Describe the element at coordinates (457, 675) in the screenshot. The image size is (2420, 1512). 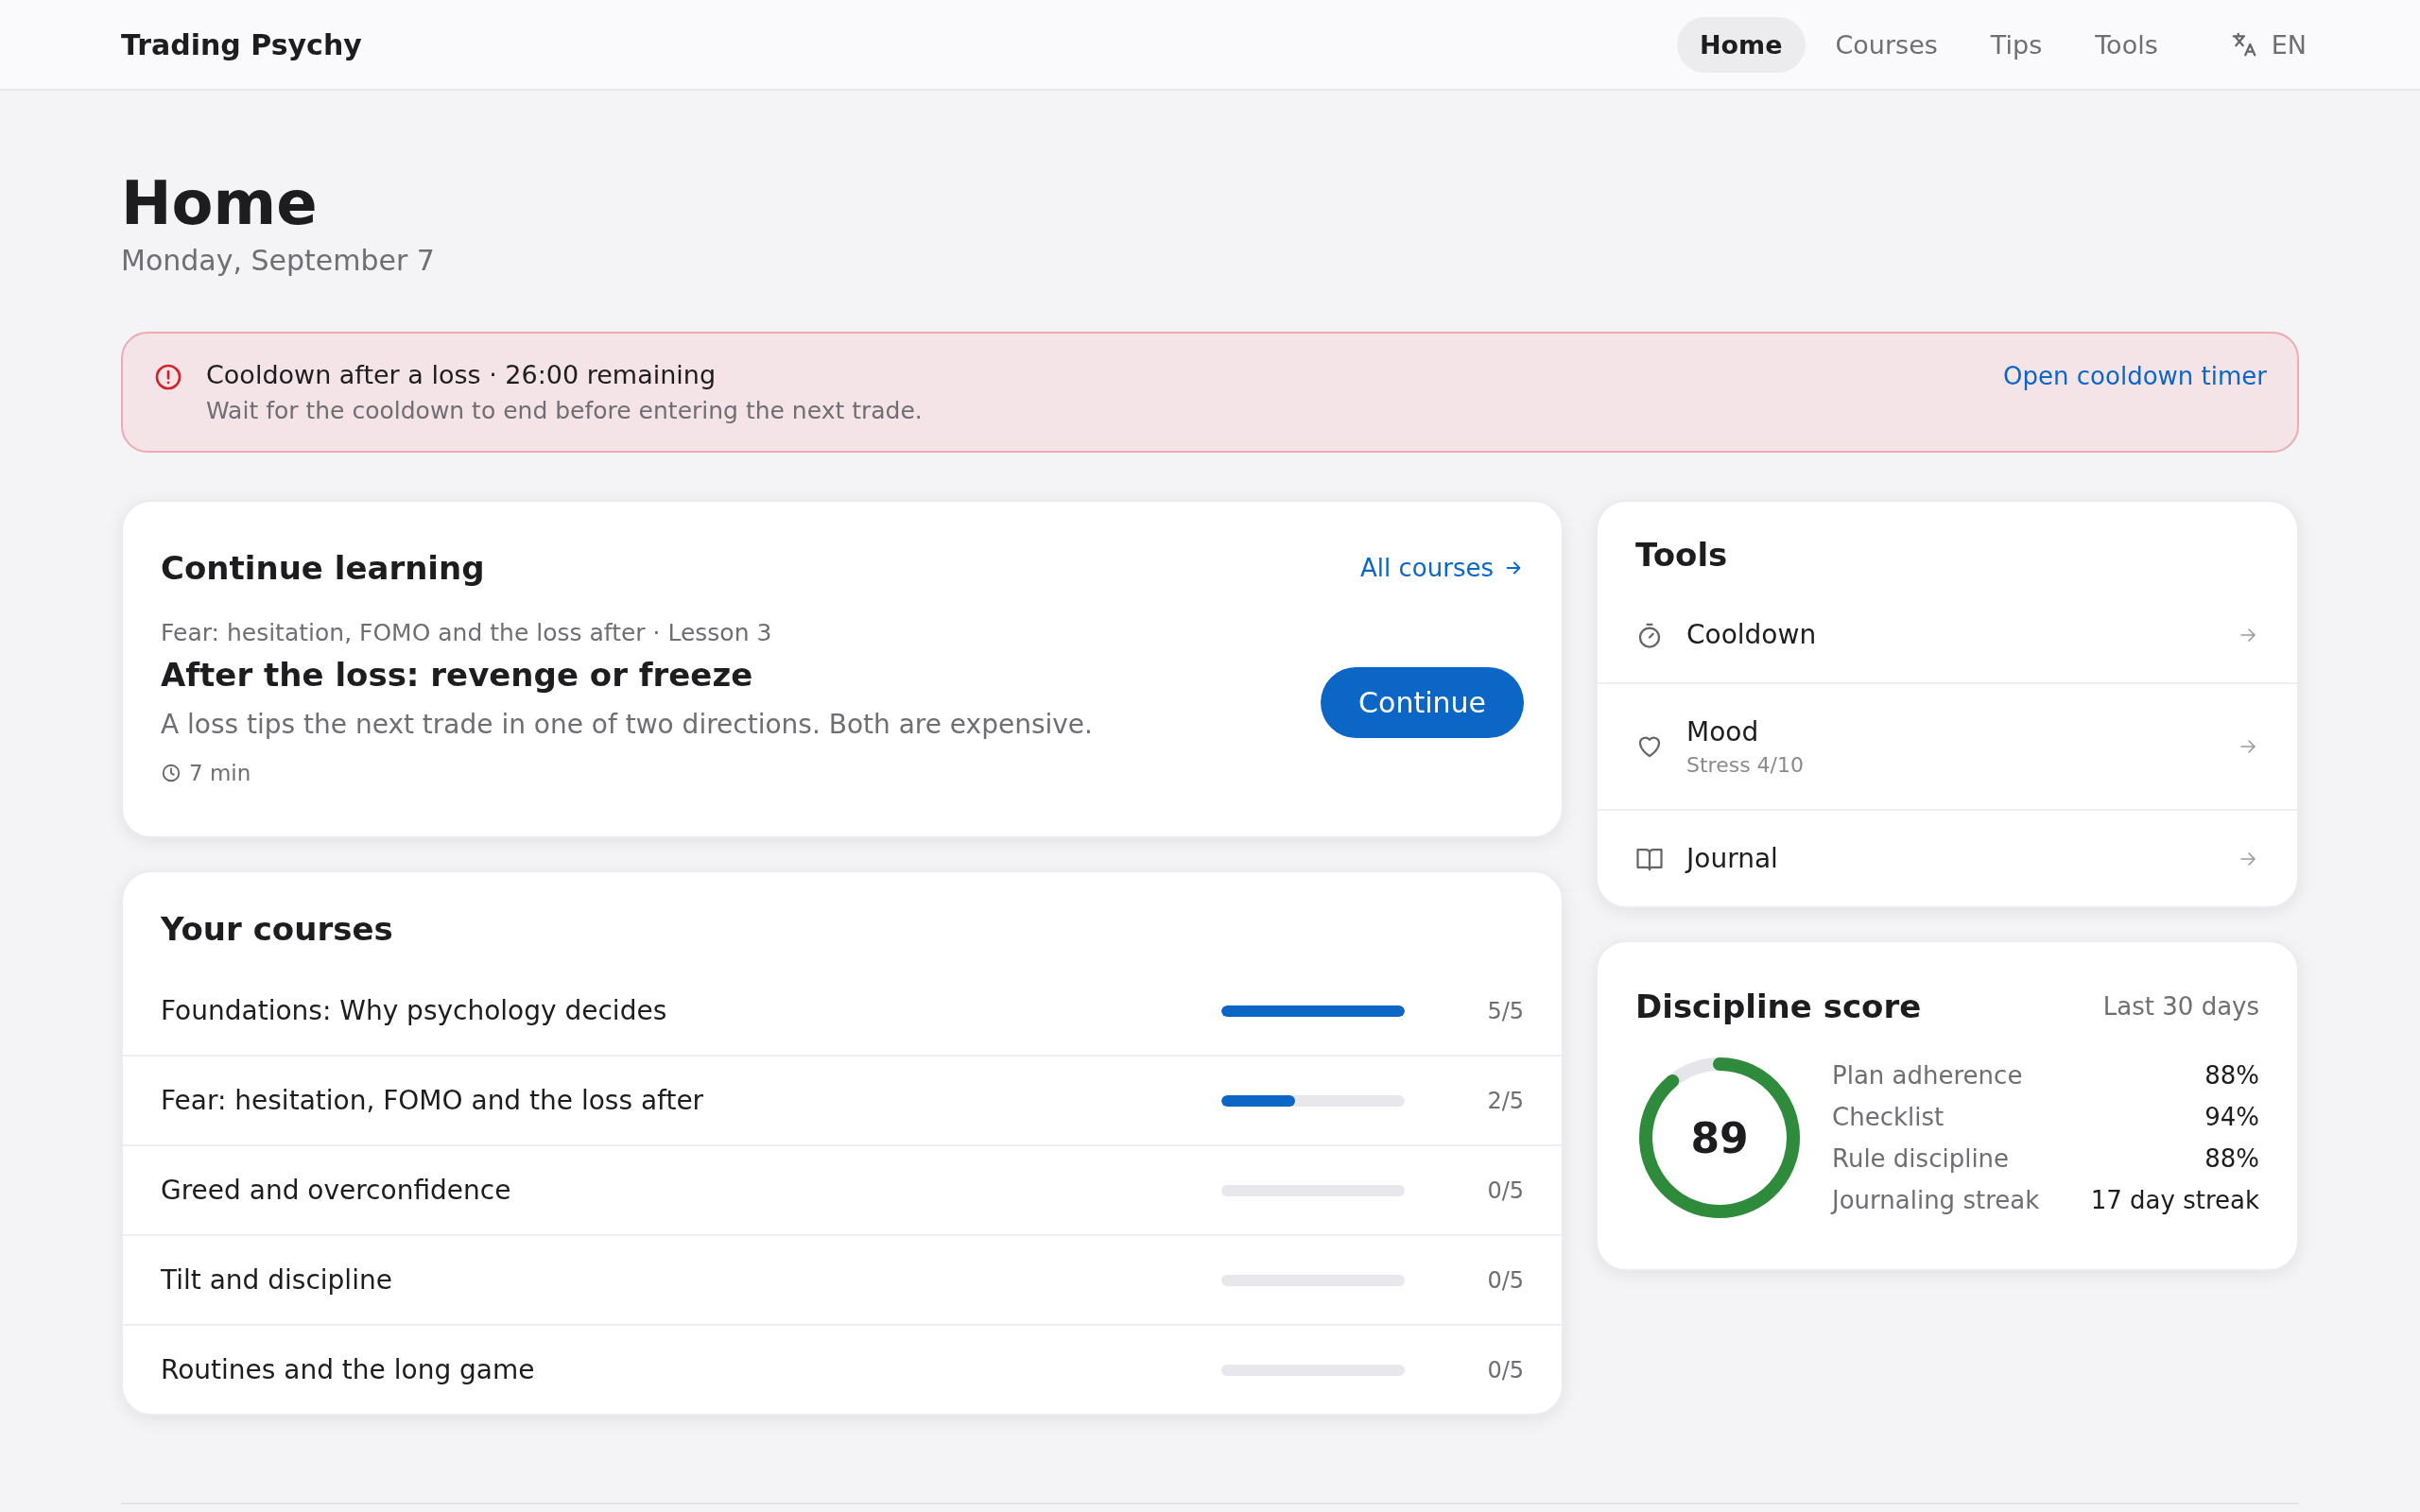
I see `lesson-title: After the loss: revenge or freeze` at that location.